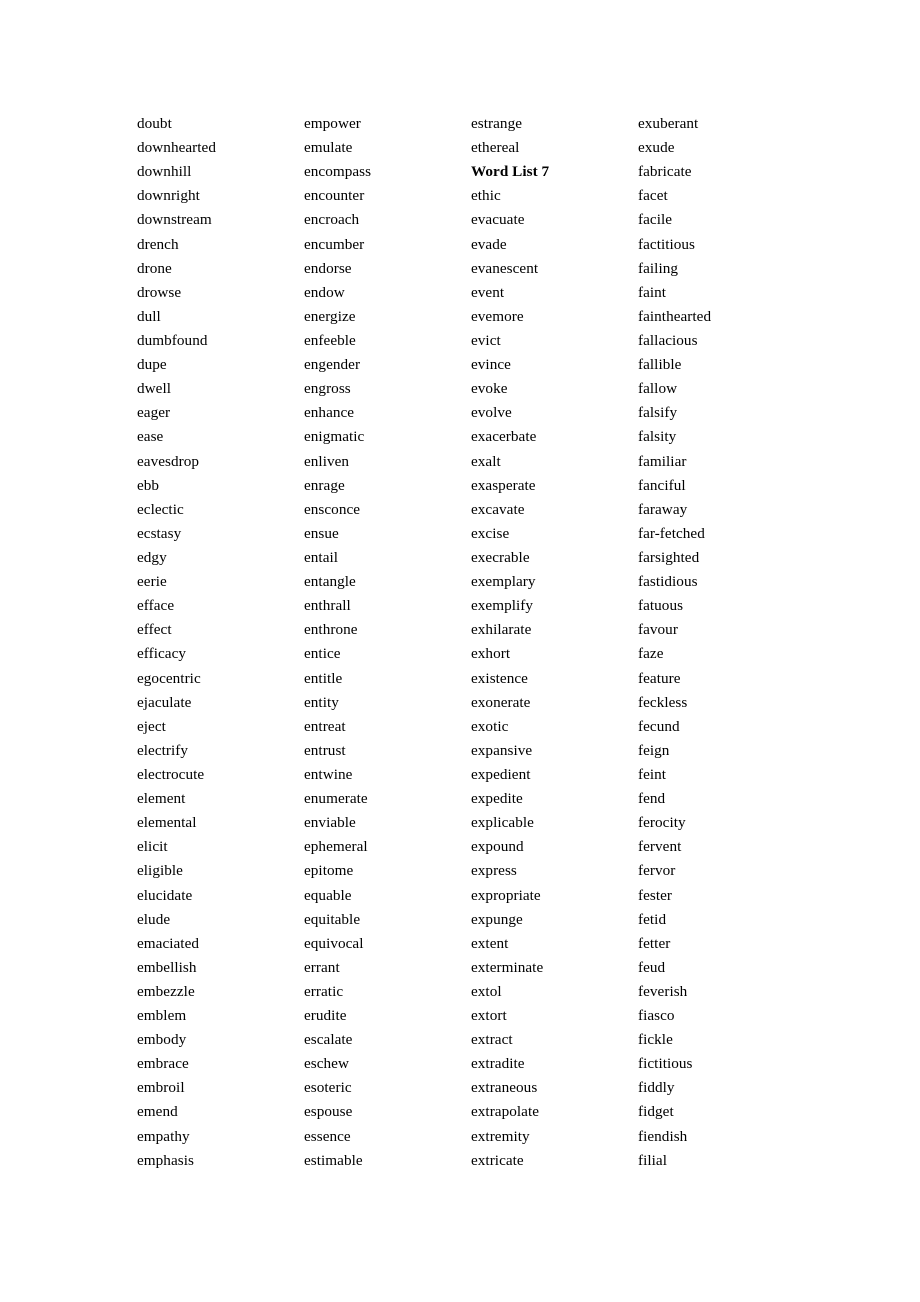 Image resolution: width=920 pixels, height=1302 pixels. I want to click on word-entry: entreat, so click(325, 726).